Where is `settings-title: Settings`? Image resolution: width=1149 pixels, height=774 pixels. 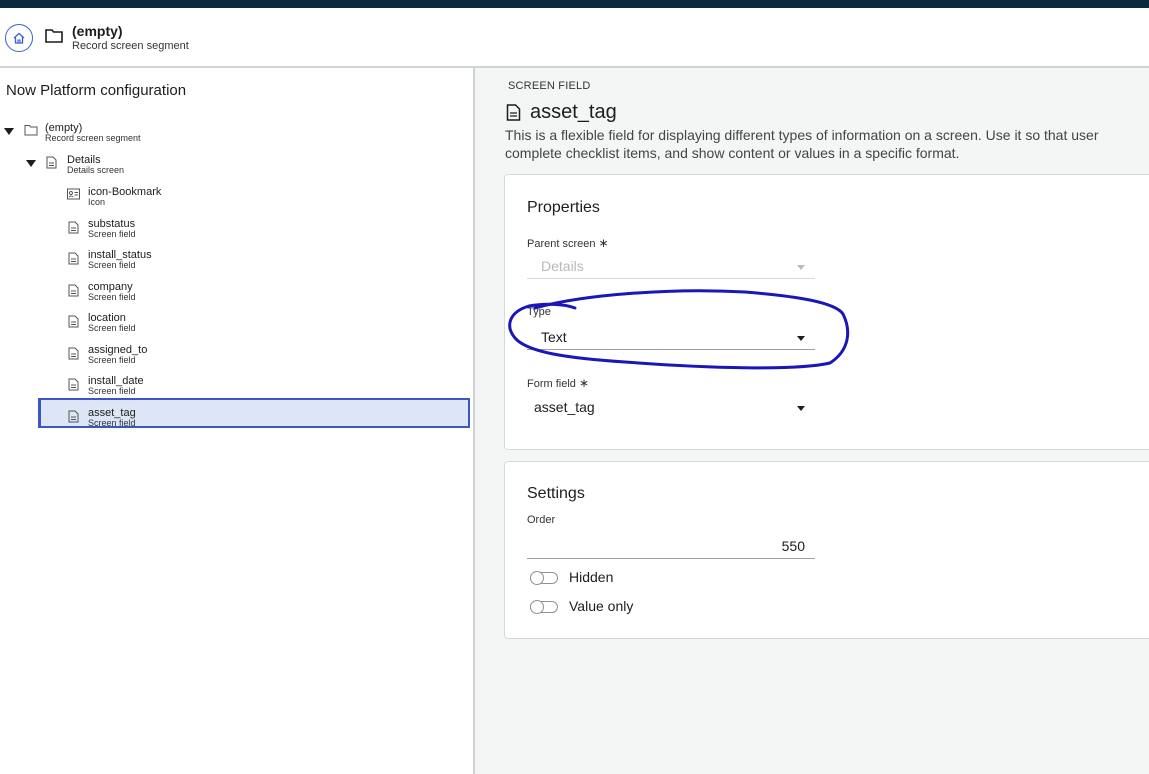
settings-title: Settings is located at coordinates (556, 493).